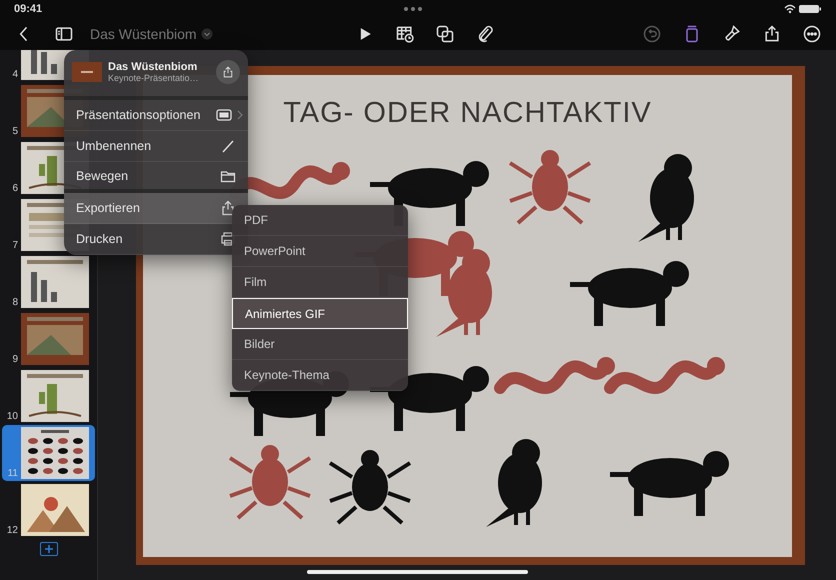 The image size is (836, 580). What do you see at coordinates (48, 339) in the screenshot?
I see `slide-row: 9` at bounding box center [48, 339].